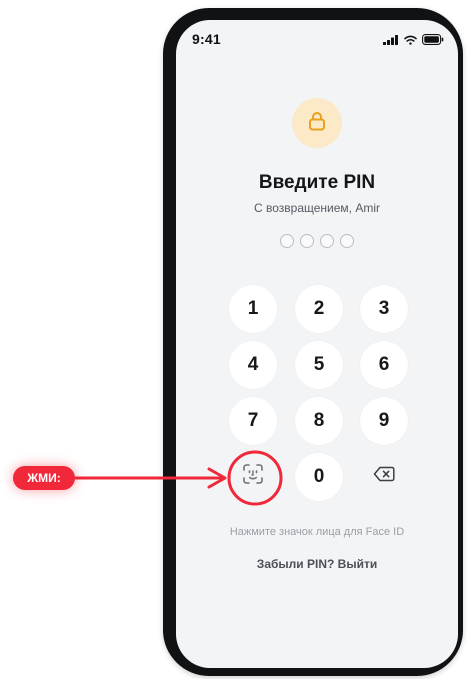 This screenshot has width=468, height=679. I want to click on key-2: 2, so click(319, 309).